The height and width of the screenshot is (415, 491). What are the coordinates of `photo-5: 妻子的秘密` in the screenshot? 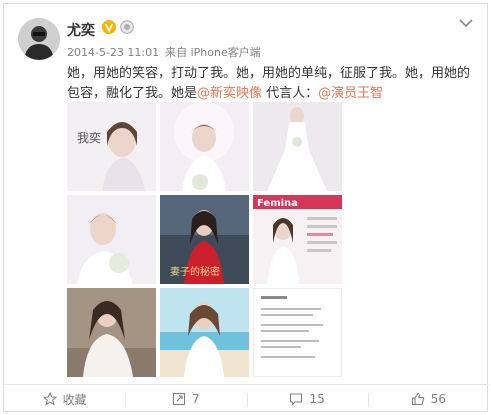 It's located at (204, 239).